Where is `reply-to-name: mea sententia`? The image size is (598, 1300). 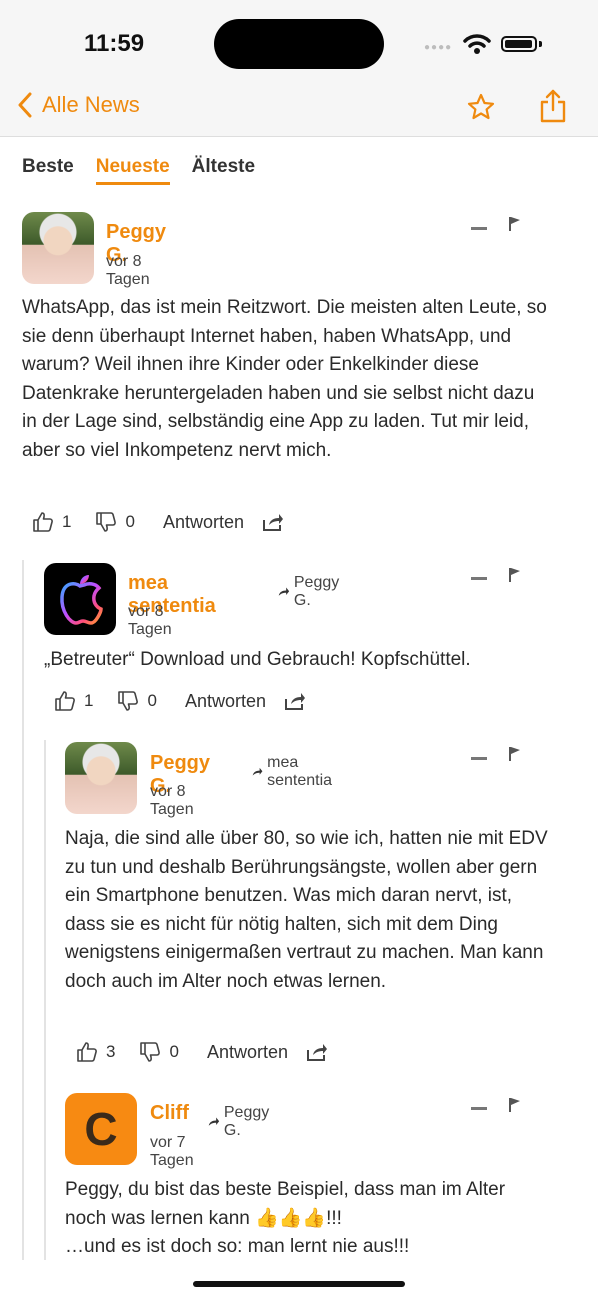 reply-to-name: mea sententia is located at coordinates (300, 771).